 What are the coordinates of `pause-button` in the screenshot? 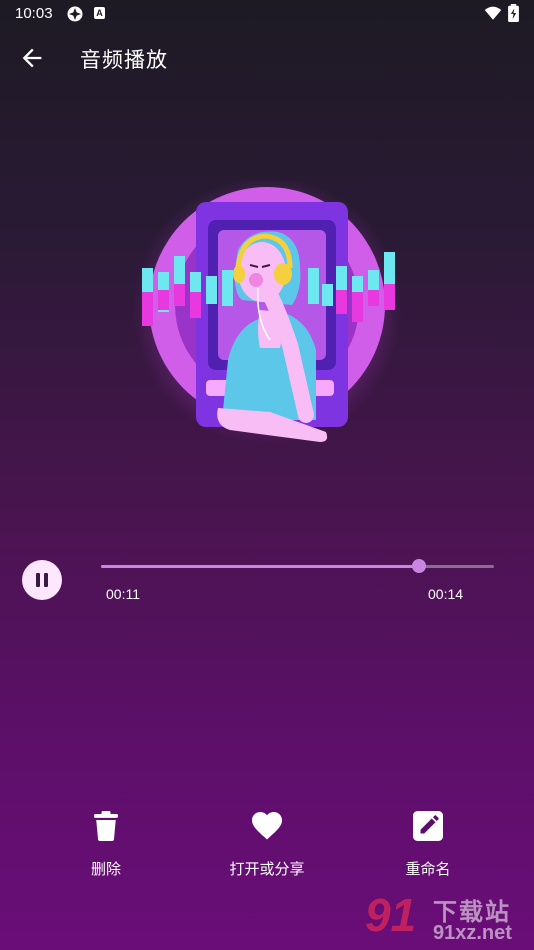 It's located at (42, 580).